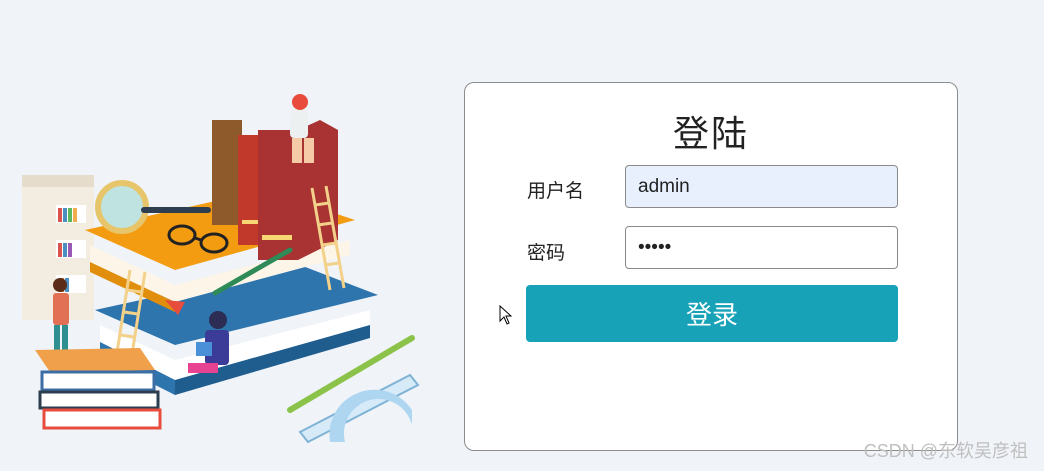 The width and height of the screenshot is (1044, 471). I want to click on password-label: 密码, so click(546, 253).